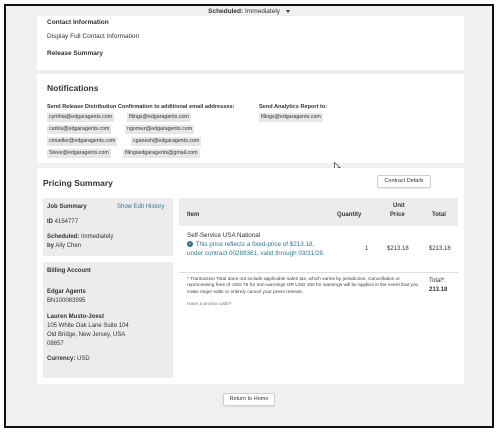 This screenshot has height=432, width=500. Describe the element at coordinates (140, 207) in the screenshot. I see `show-edit-history-link: Show Edit History` at that location.